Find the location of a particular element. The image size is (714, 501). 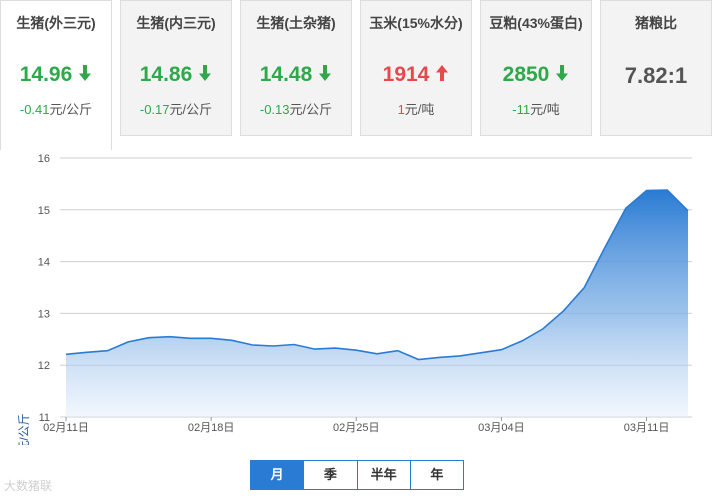

card-pig-tuzazhu: 生猪(土杂猪) 14.48 -0.13元/公斤 is located at coordinates (296, 68).